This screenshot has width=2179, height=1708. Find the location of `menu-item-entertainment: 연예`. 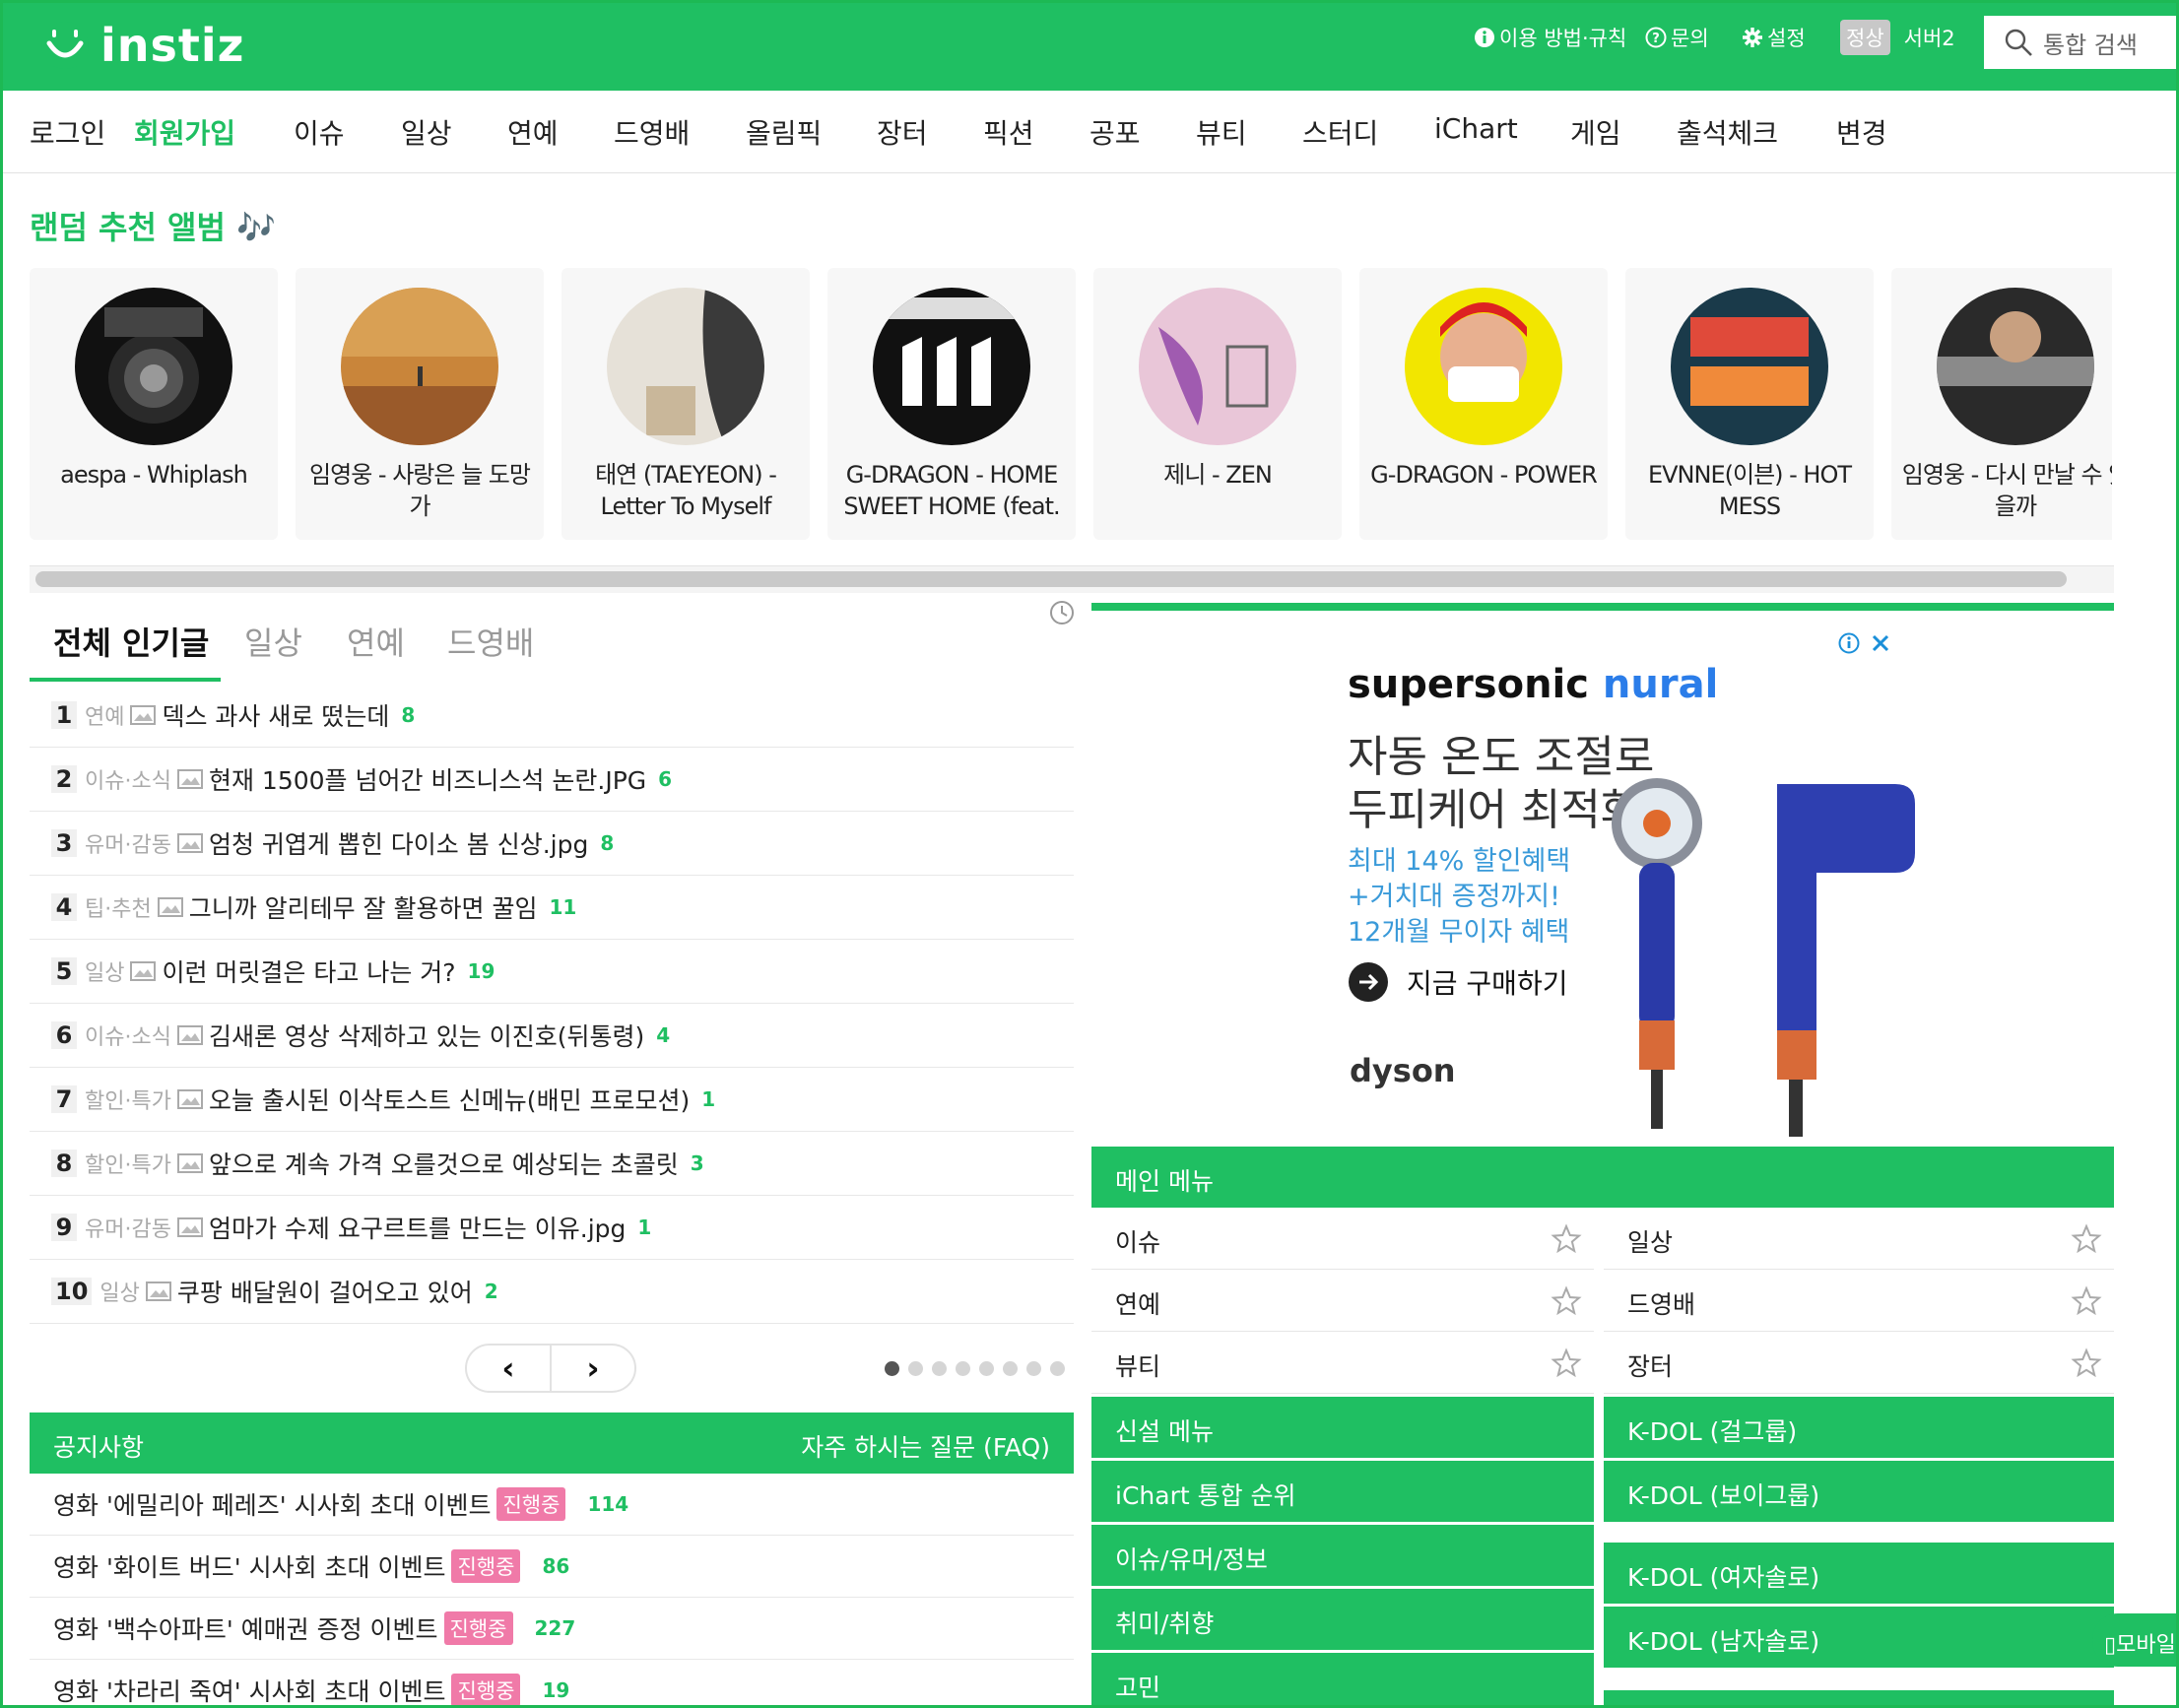

menu-item-entertainment: 연예 is located at coordinates (1342, 1301).